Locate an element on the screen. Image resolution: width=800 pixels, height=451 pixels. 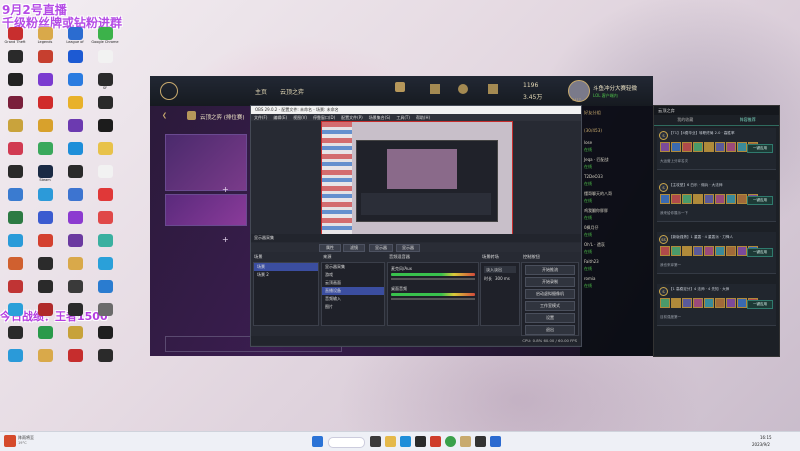
mixer-dock: 麦克风/Aux 桌面音频 is located at coordinates (433, 294).